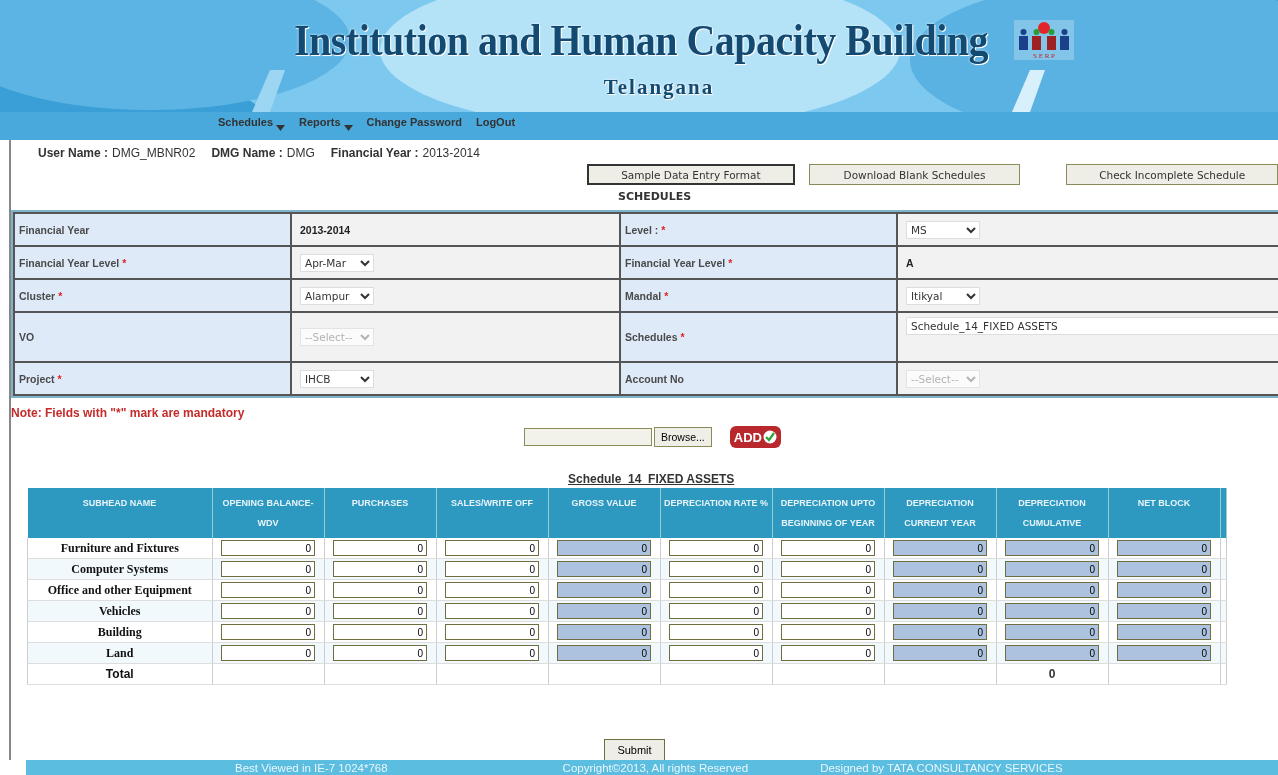  I want to click on info-value: DMG, so click(300, 153).